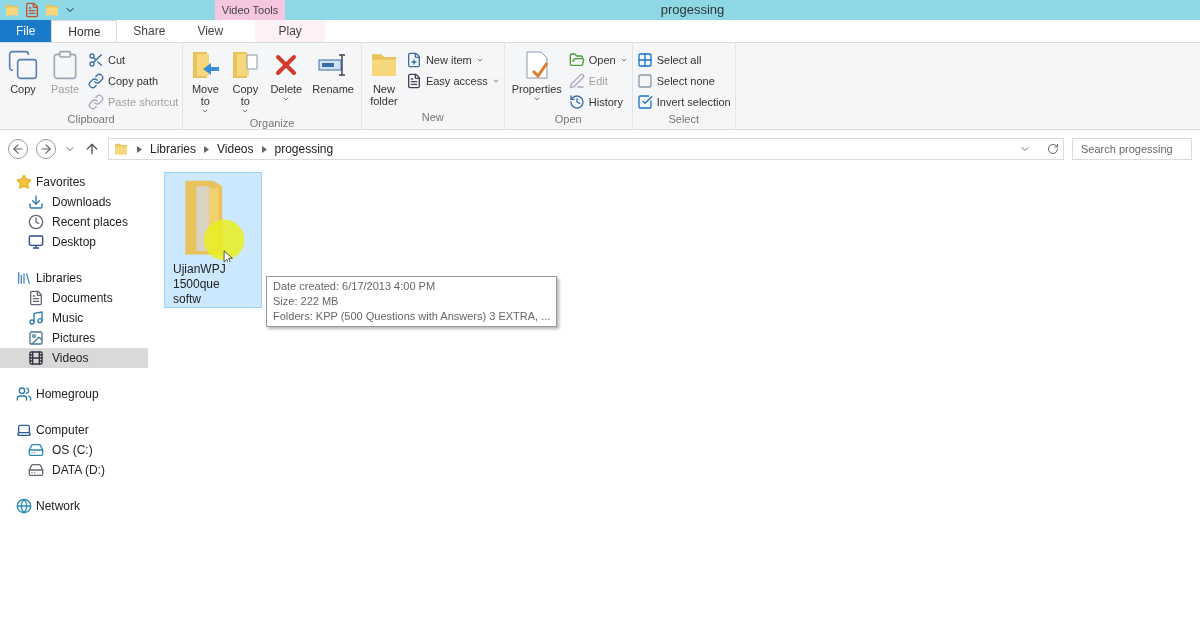 This screenshot has width=1200, height=630. I want to click on desktop-icon, so click(36, 242).